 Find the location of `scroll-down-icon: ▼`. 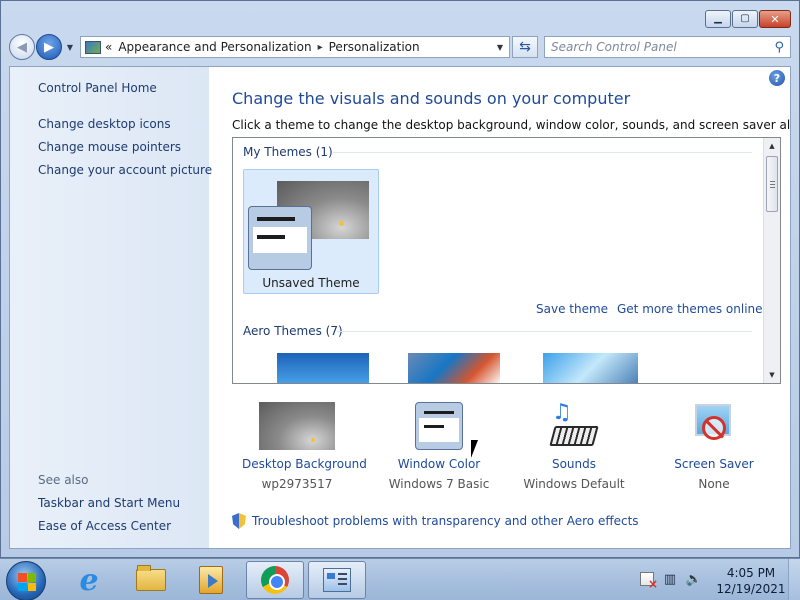

scroll-down-icon: ▼ is located at coordinates (772, 375).